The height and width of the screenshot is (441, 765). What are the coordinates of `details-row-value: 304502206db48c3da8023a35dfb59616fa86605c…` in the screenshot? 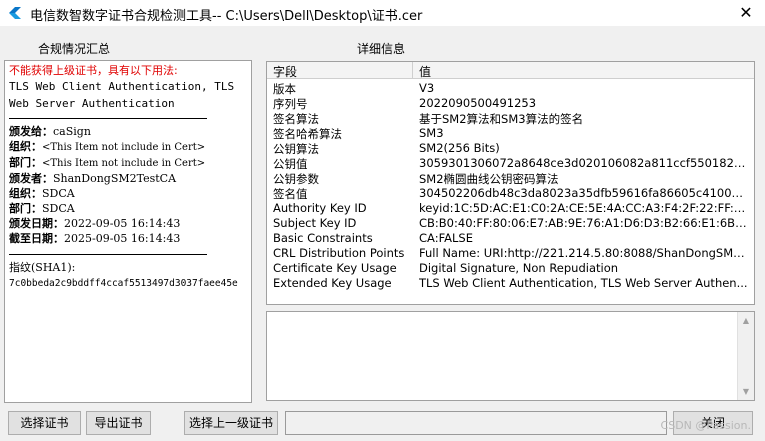 It's located at (584, 193).